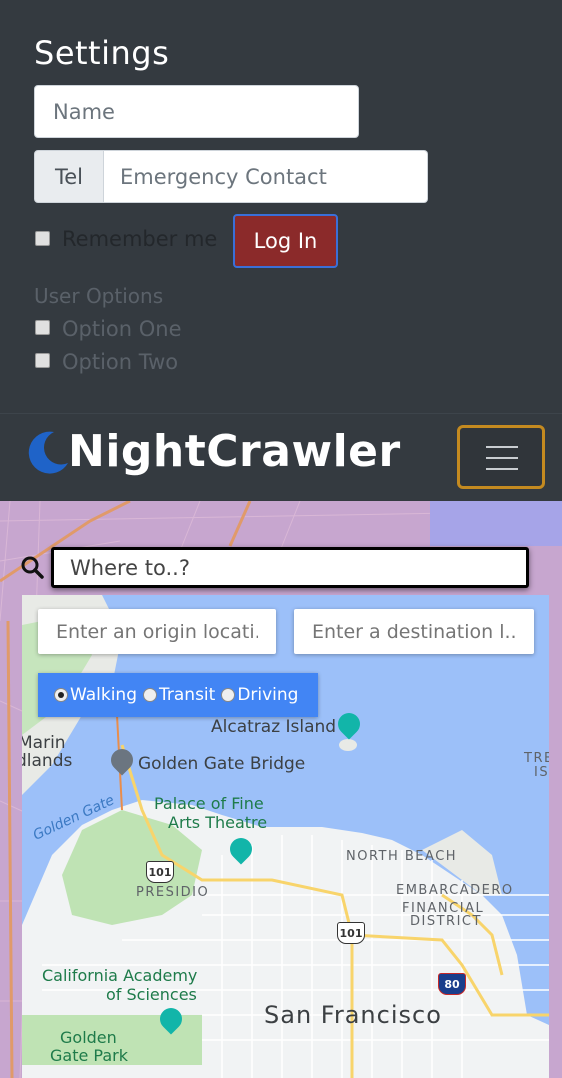 Image resolution: width=562 pixels, height=1078 pixels. I want to click on option-one-checkbox, so click(42, 327).